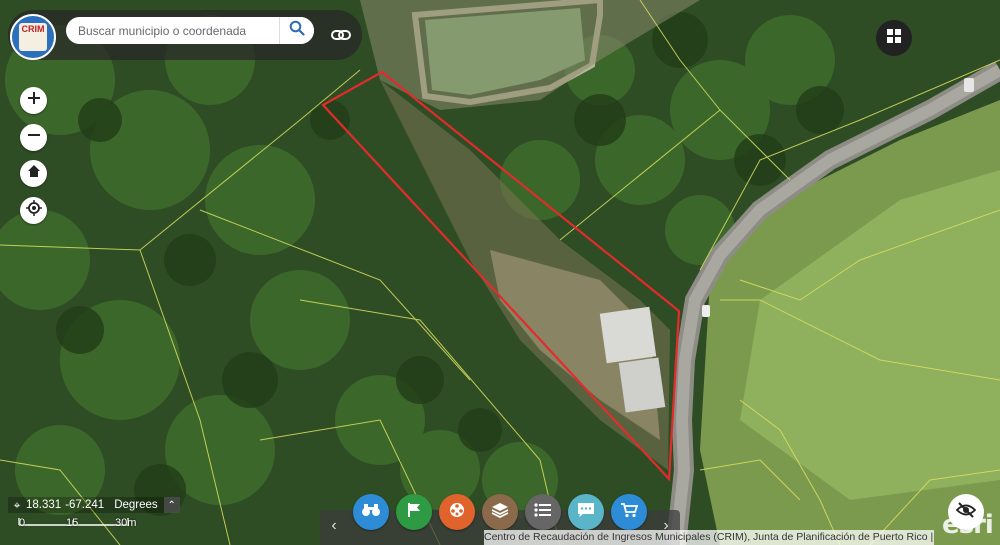 The width and height of the screenshot is (1000, 545). What do you see at coordinates (85, 505) in the screenshot?
I see `longitude-value: -67.241` at bounding box center [85, 505].